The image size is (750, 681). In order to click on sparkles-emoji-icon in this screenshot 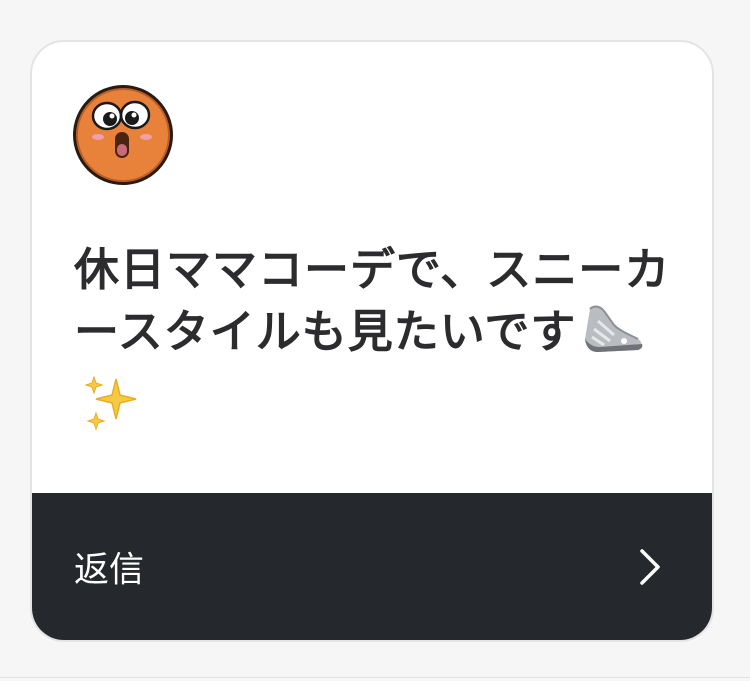, I will do `click(111, 411)`.